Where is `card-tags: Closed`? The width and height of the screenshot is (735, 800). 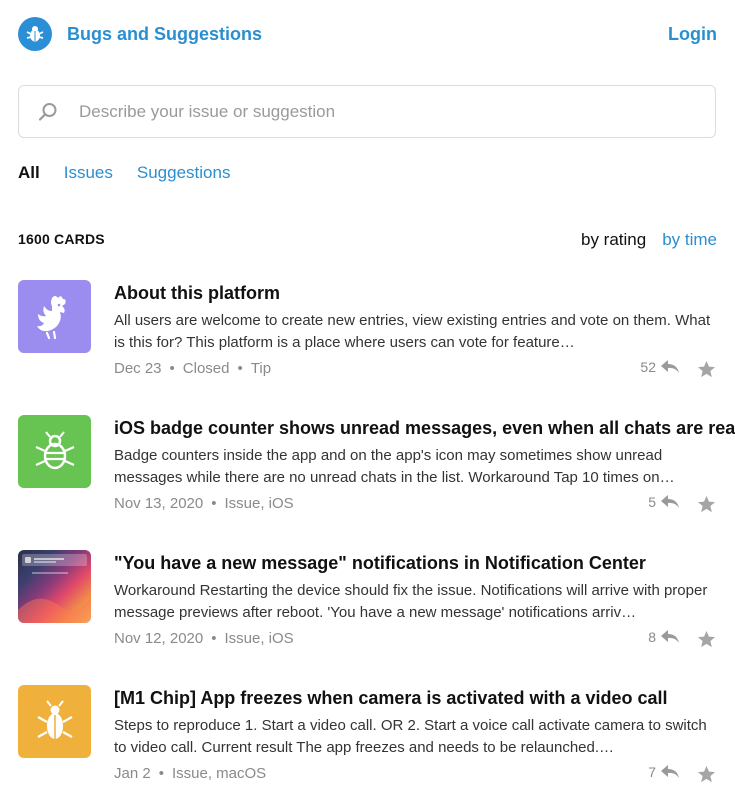
card-tags: Closed is located at coordinates (206, 368).